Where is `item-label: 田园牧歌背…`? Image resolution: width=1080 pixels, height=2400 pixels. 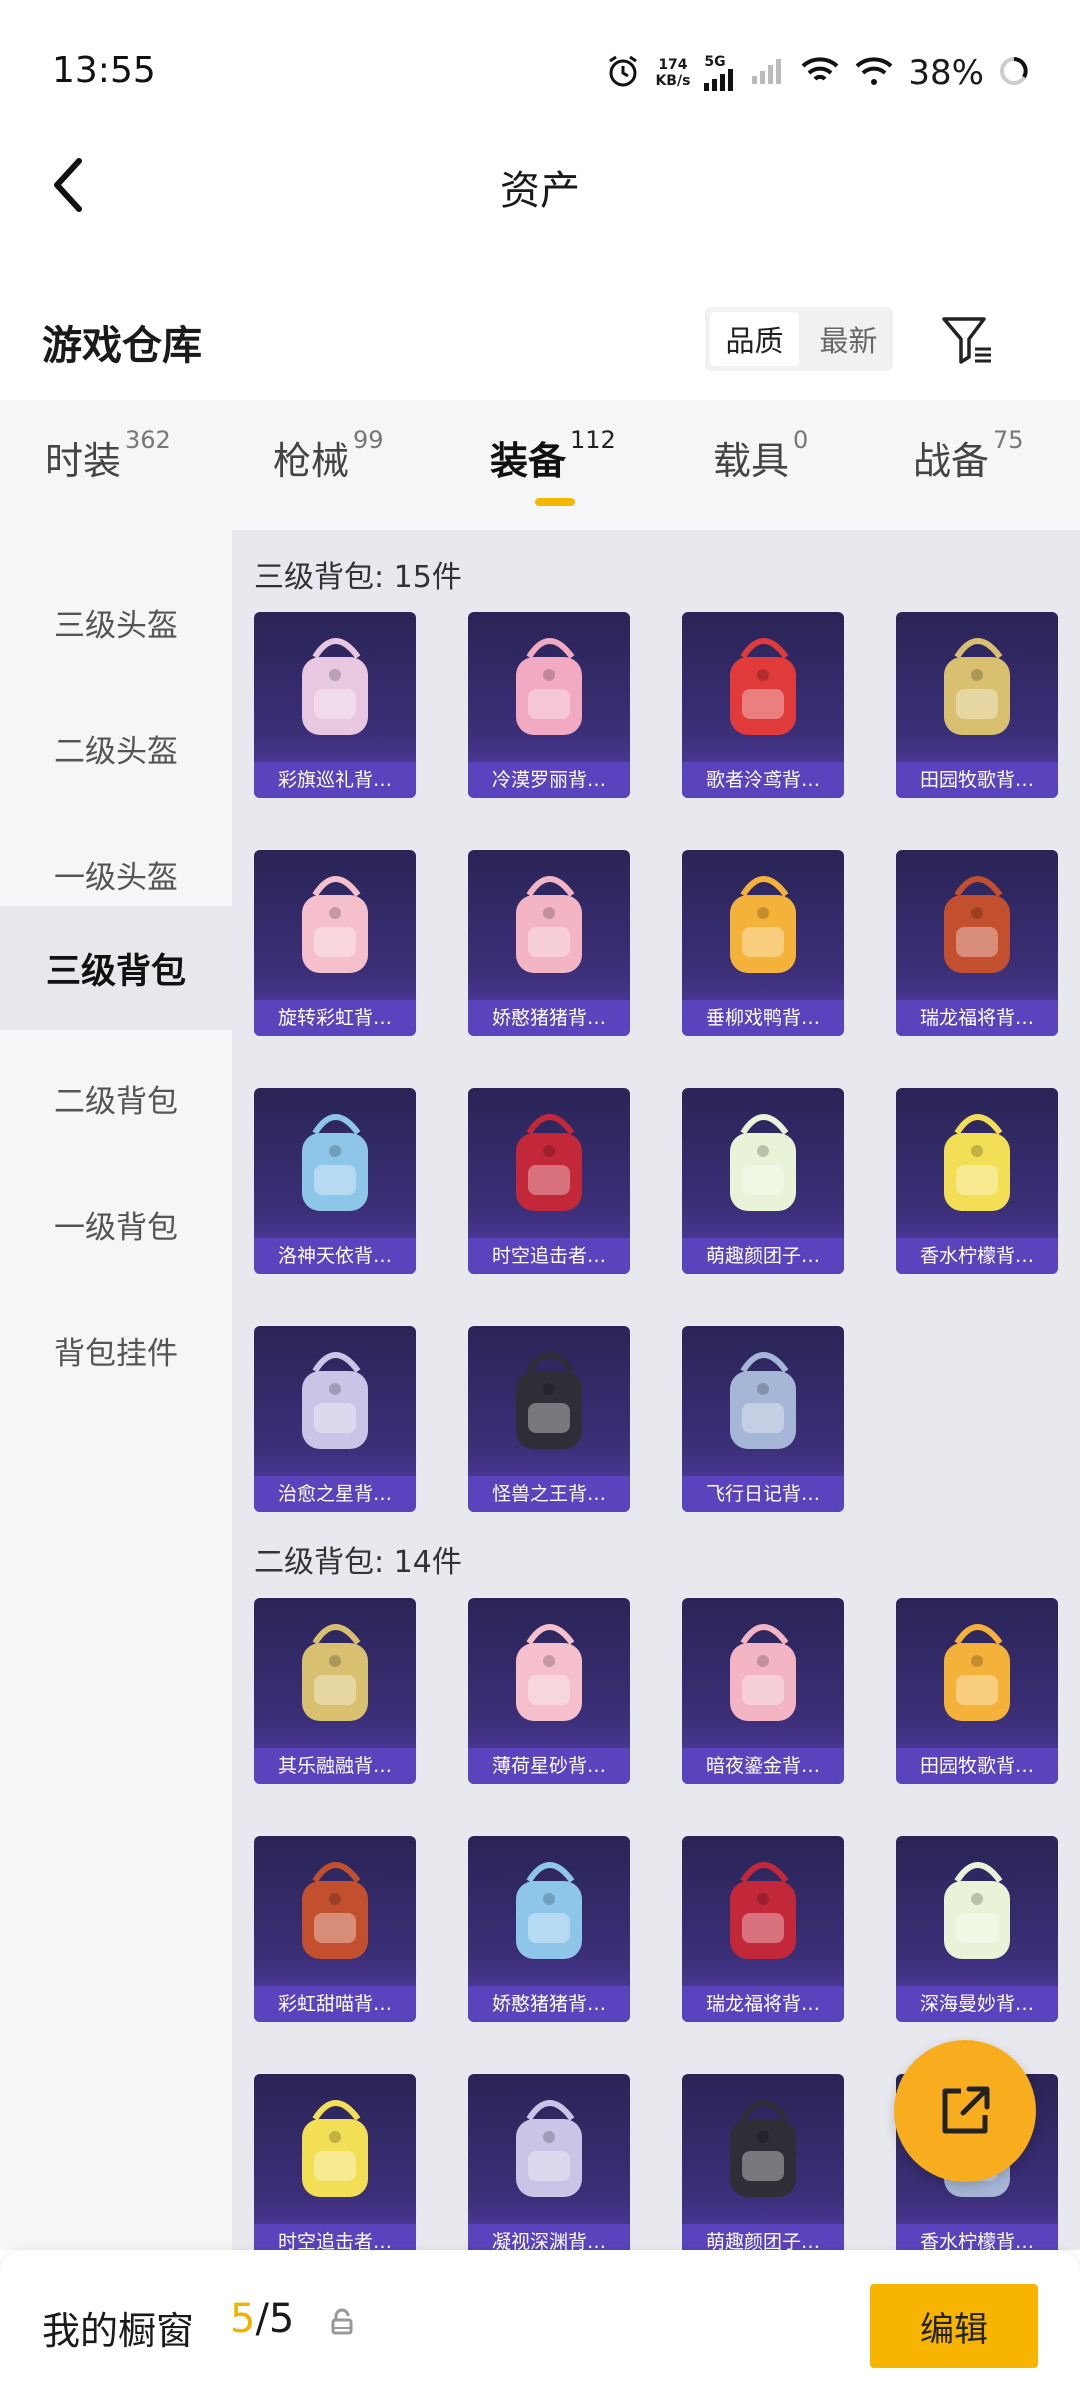
item-label: 田园牧歌背… is located at coordinates (977, 1766).